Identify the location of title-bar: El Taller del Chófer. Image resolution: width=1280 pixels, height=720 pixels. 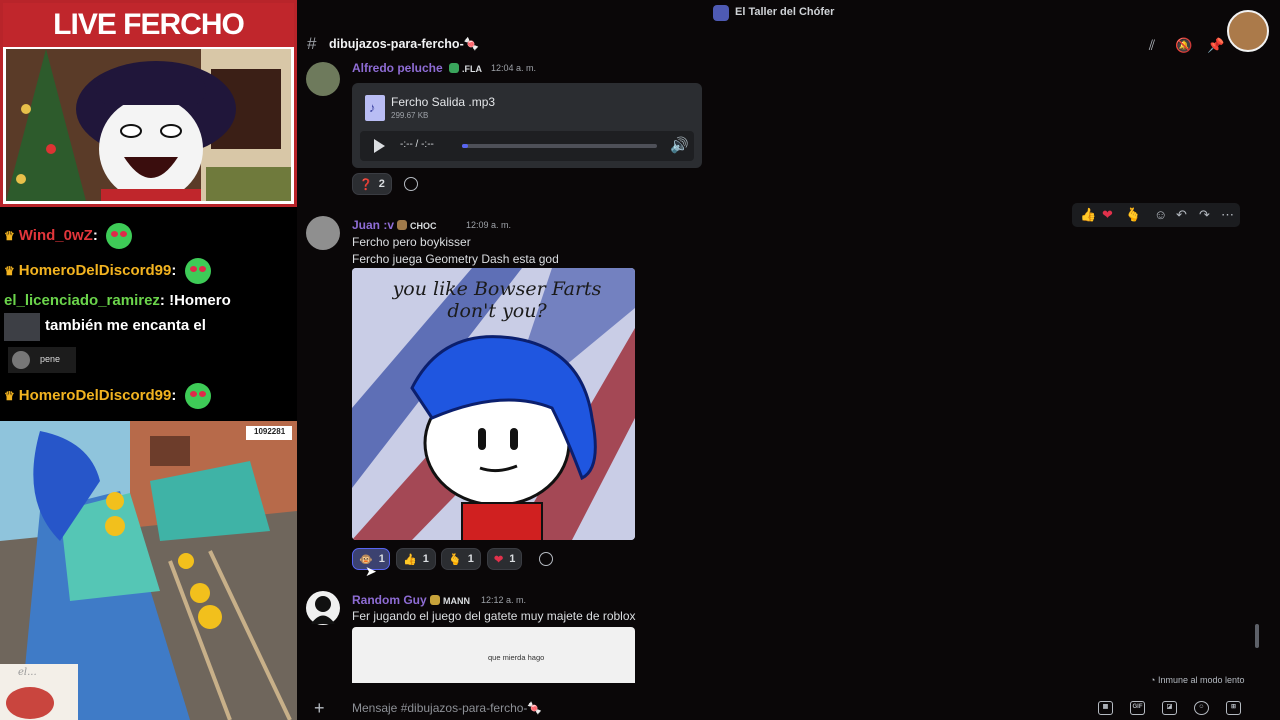
(788, 13).